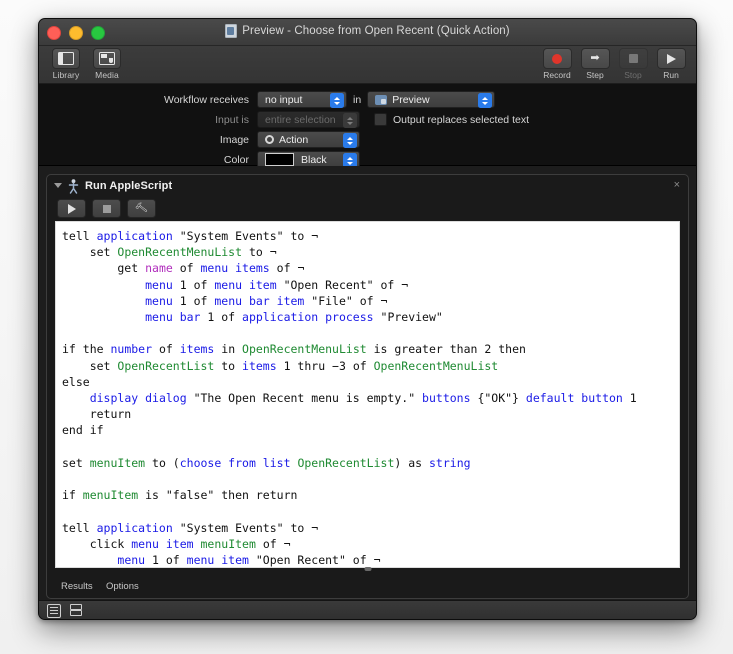 The width and height of the screenshot is (733, 654). What do you see at coordinates (54, 611) in the screenshot?
I see `list-view-icon` at bounding box center [54, 611].